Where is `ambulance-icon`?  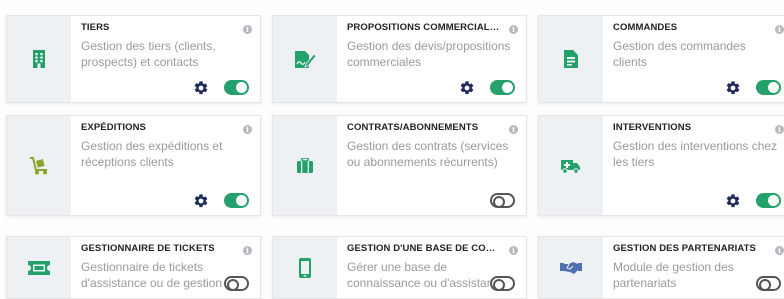 ambulance-icon is located at coordinates (571, 166).